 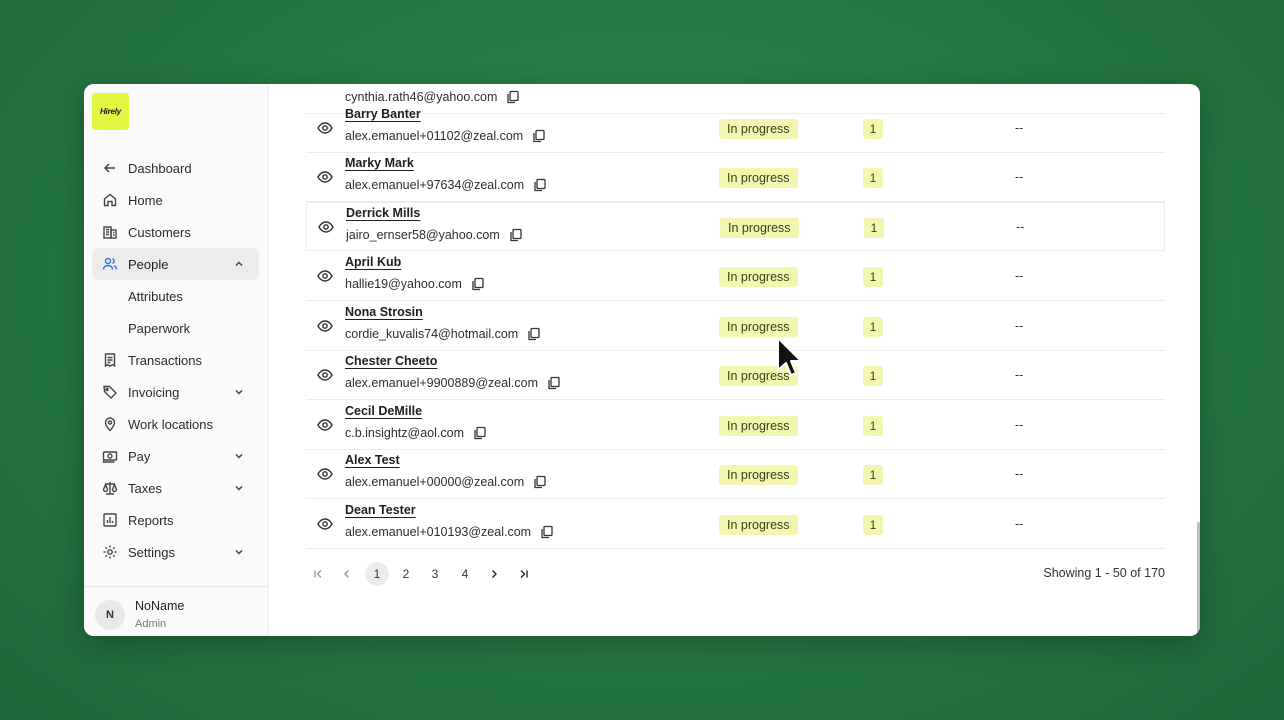 I want to click on sidebar-item-label: Settings, so click(x=151, y=552).